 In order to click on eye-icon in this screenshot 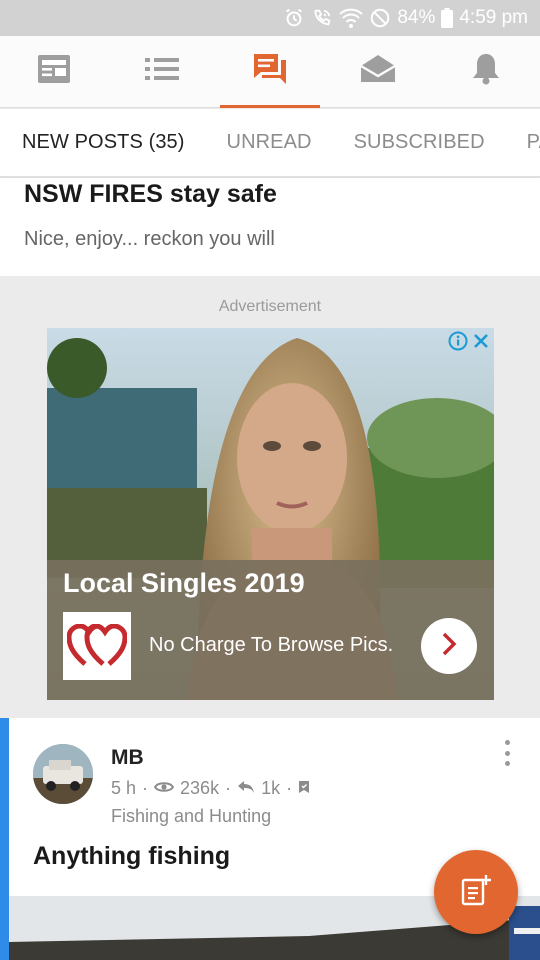, I will do `click(164, 788)`.